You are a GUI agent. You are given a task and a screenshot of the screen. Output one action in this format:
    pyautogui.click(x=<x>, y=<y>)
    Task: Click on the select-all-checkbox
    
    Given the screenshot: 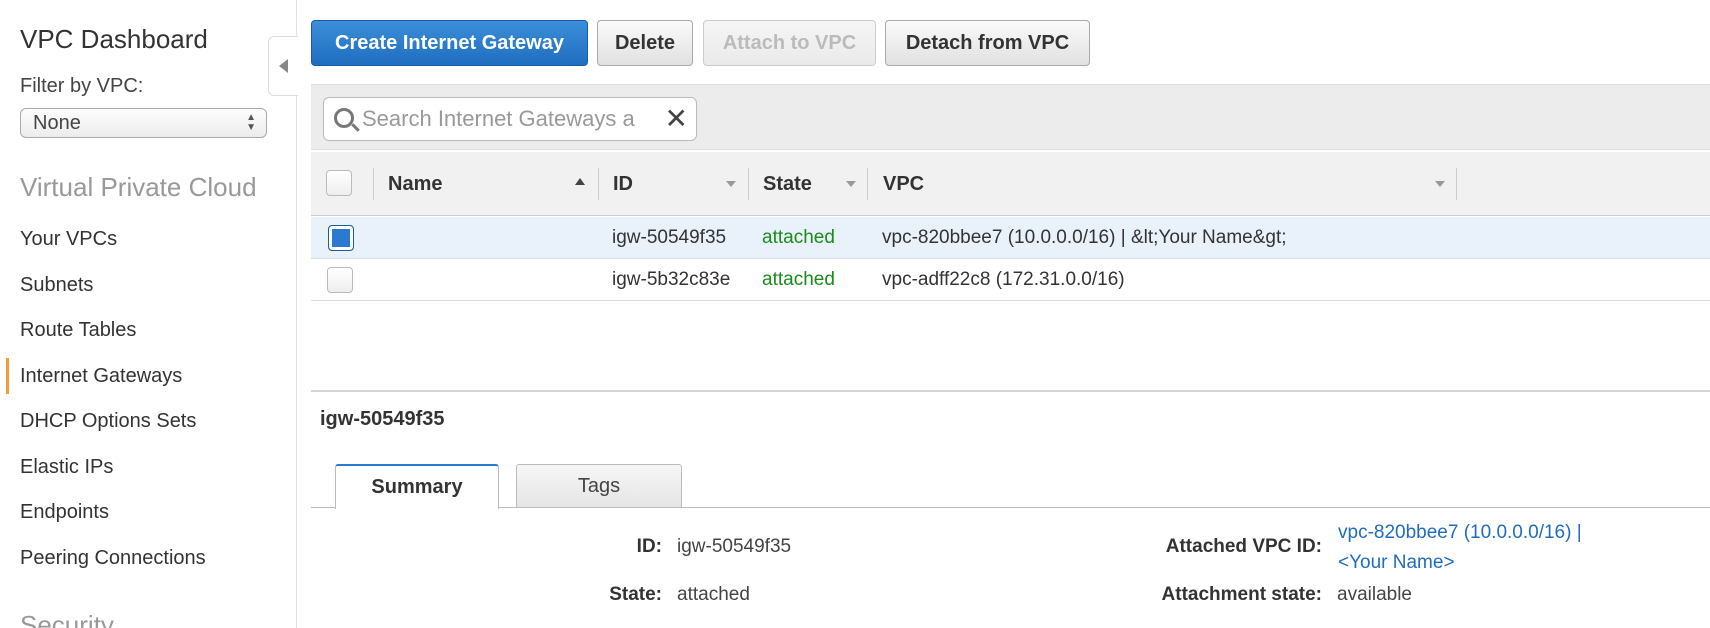 What is the action you would take?
    pyautogui.click(x=339, y=183)
    